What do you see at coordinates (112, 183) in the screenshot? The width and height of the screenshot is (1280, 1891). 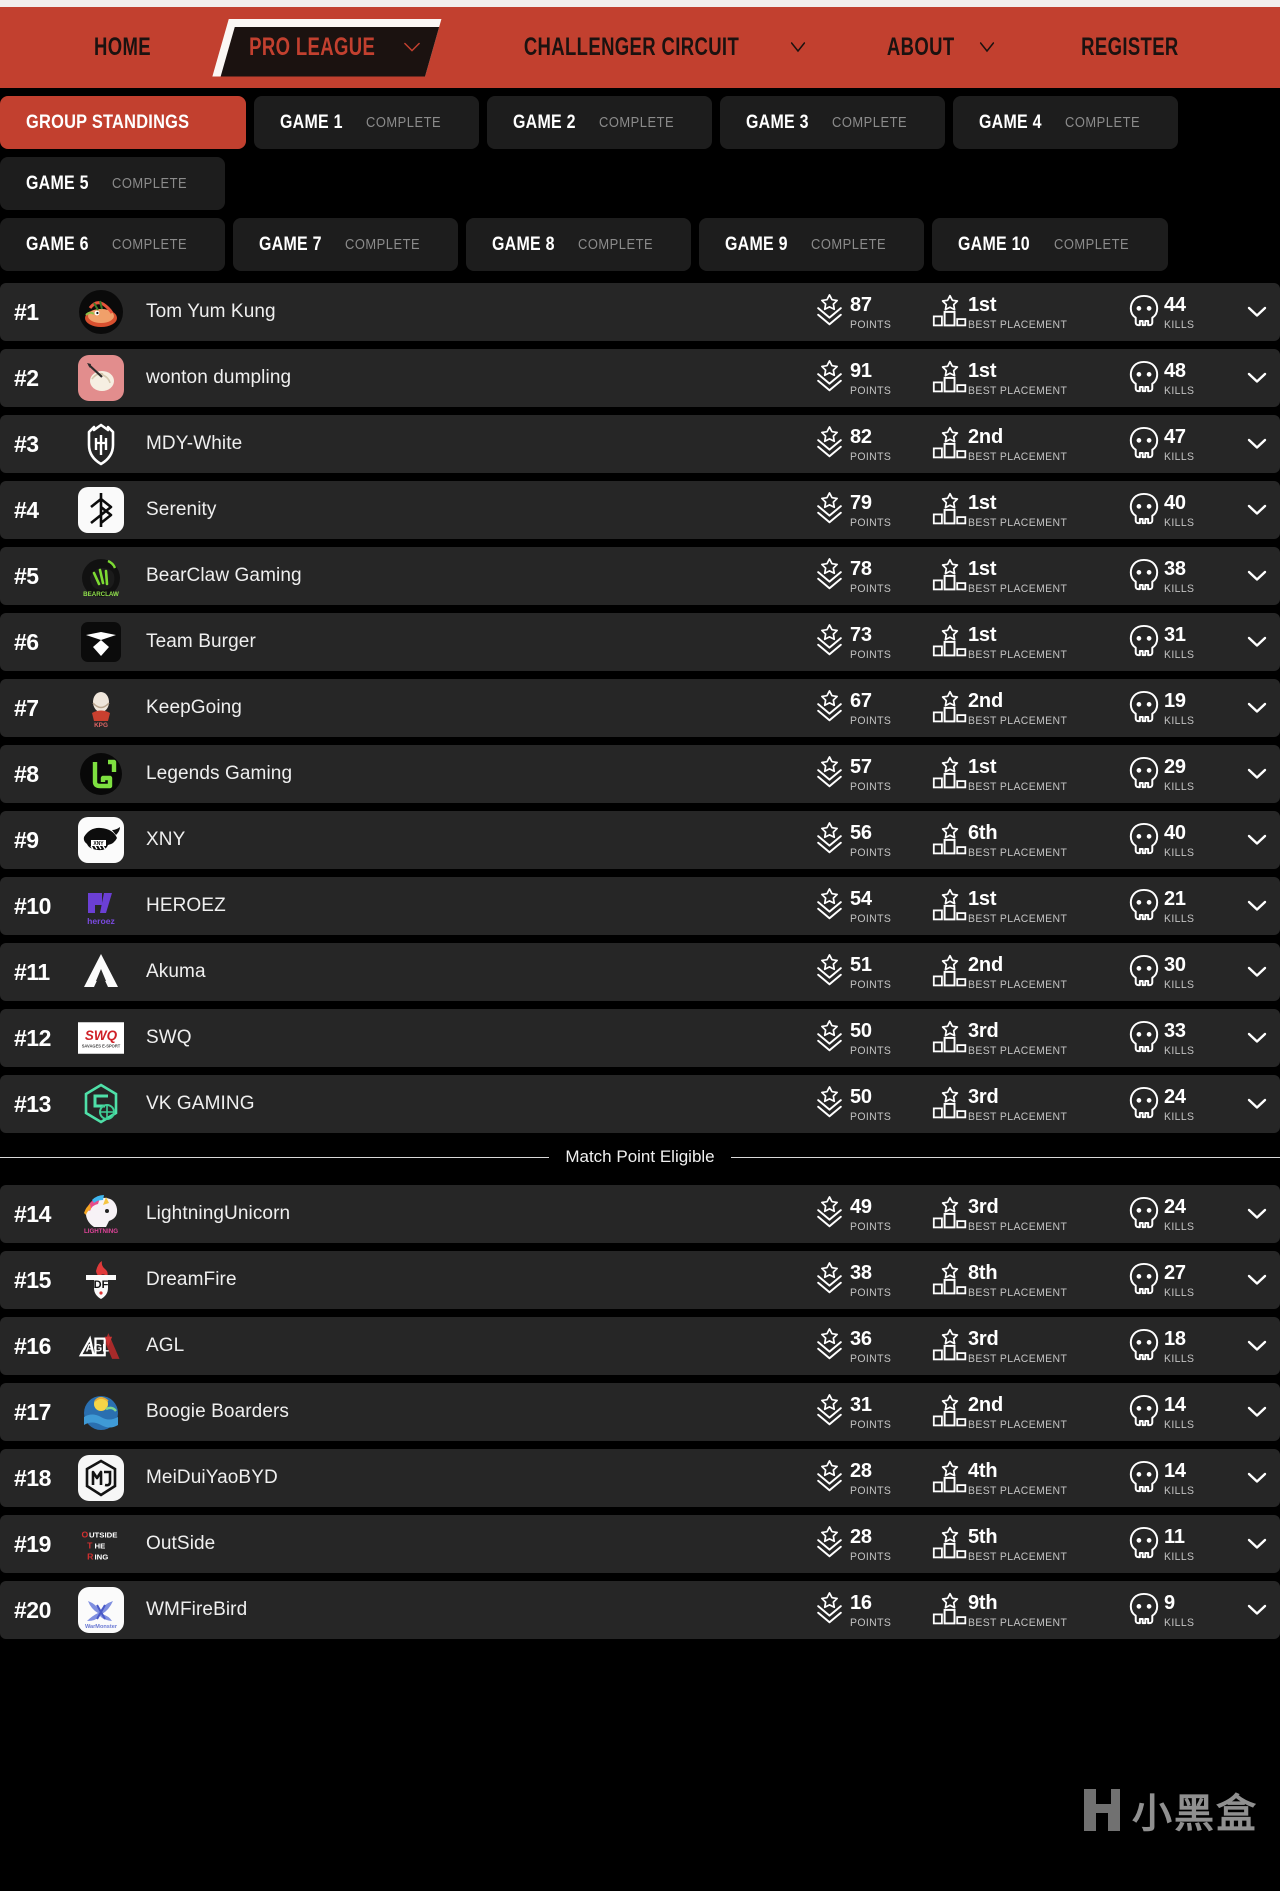 I see `tab-game-5: GAME 5 COMPLETE` at bounding box center [112, 183].